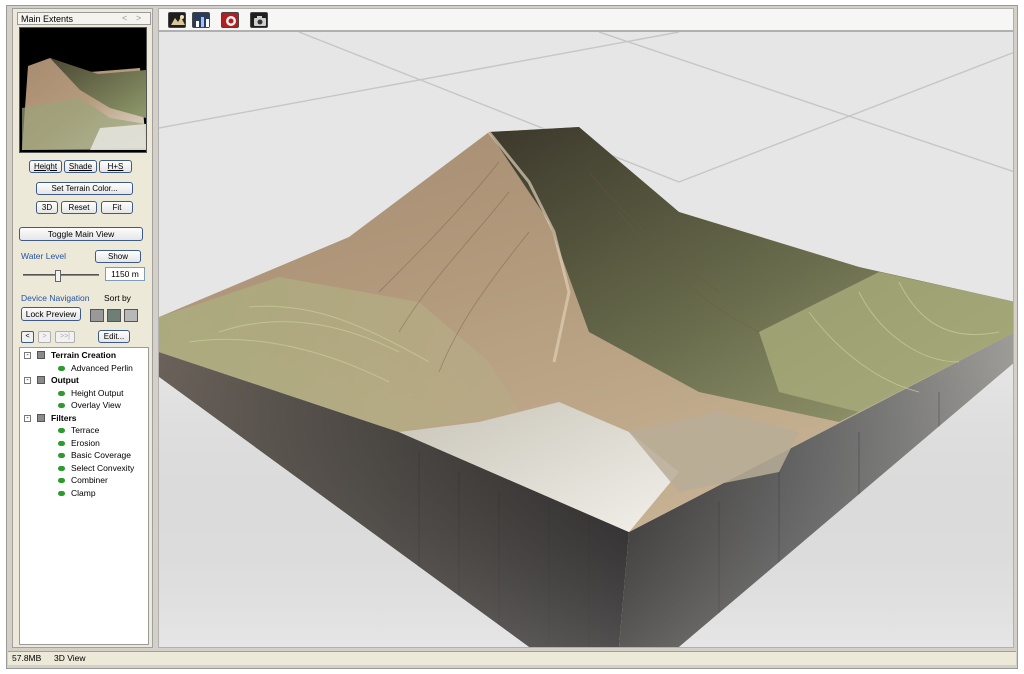 This screenshot has width=1024, height=674. What do you see at coordinates (586, 19) in the screenshot?
I see `viewport-toolbar` at bounding box center [586, 19].